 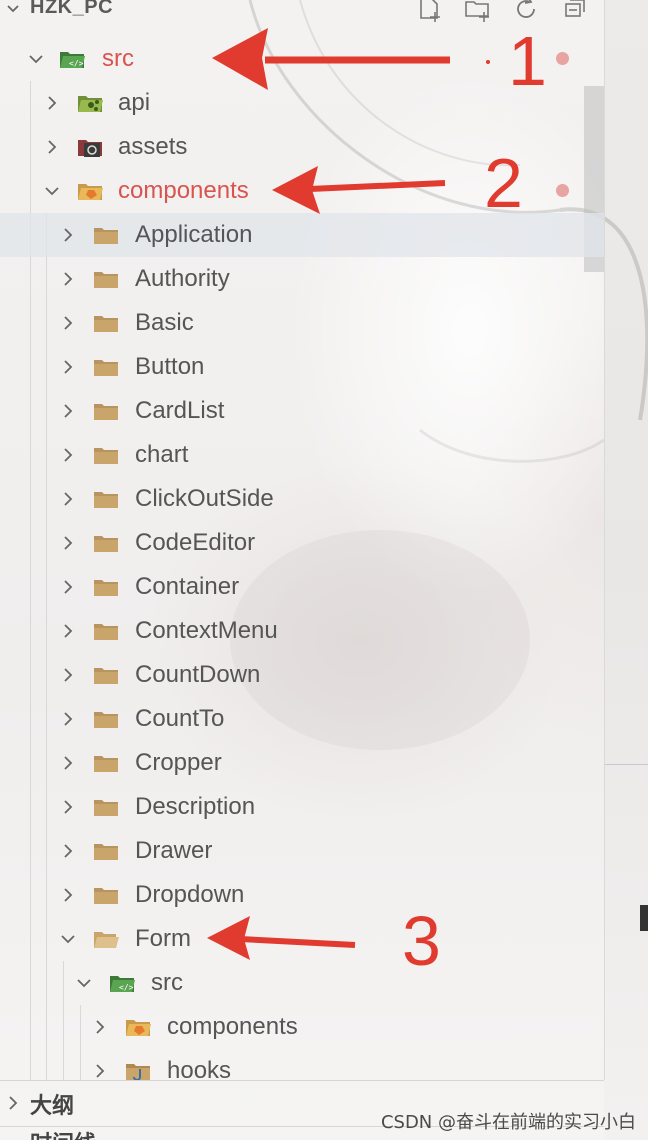 What do you see at coordinates (644, 918) in the screenshot?
I see `editor-cursor-mark` at bounding box center [644, 918].